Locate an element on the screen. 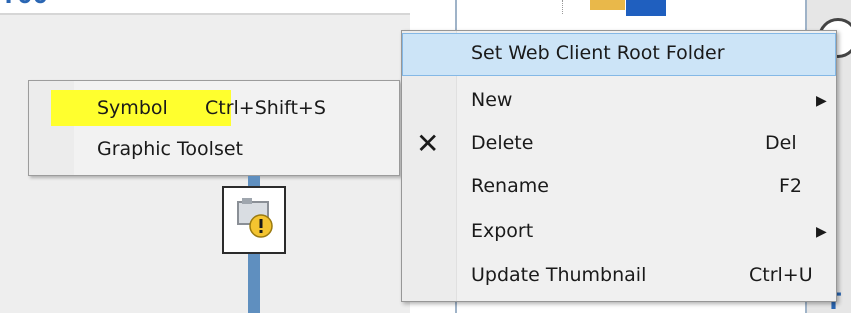  menu-item-export: Export ▶ is located at coordinates (619, 232).